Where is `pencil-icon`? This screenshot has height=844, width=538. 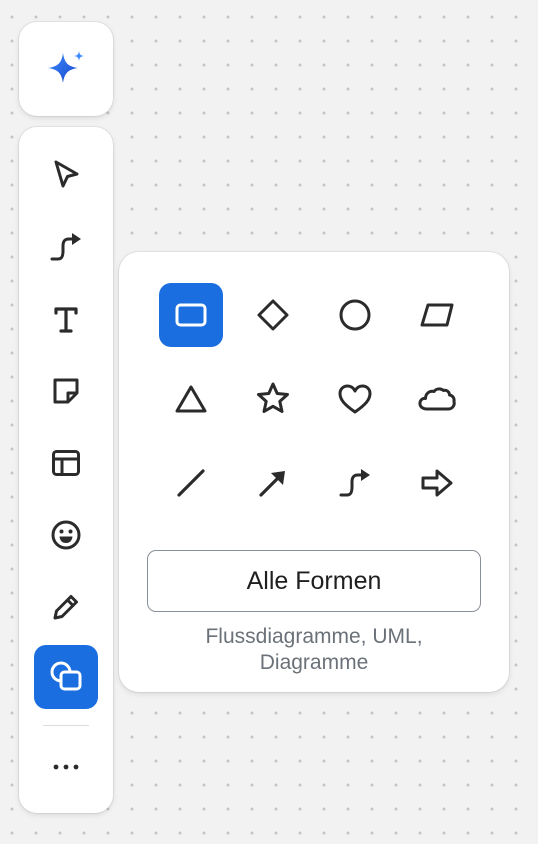 pencil-icon is located at coordinates (65, 607).